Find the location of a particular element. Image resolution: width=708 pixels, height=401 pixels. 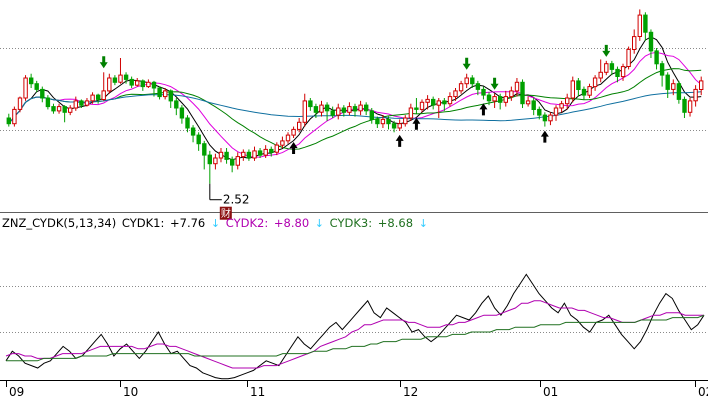

x-tick-label: 02 is located at coordinates (703, 392).